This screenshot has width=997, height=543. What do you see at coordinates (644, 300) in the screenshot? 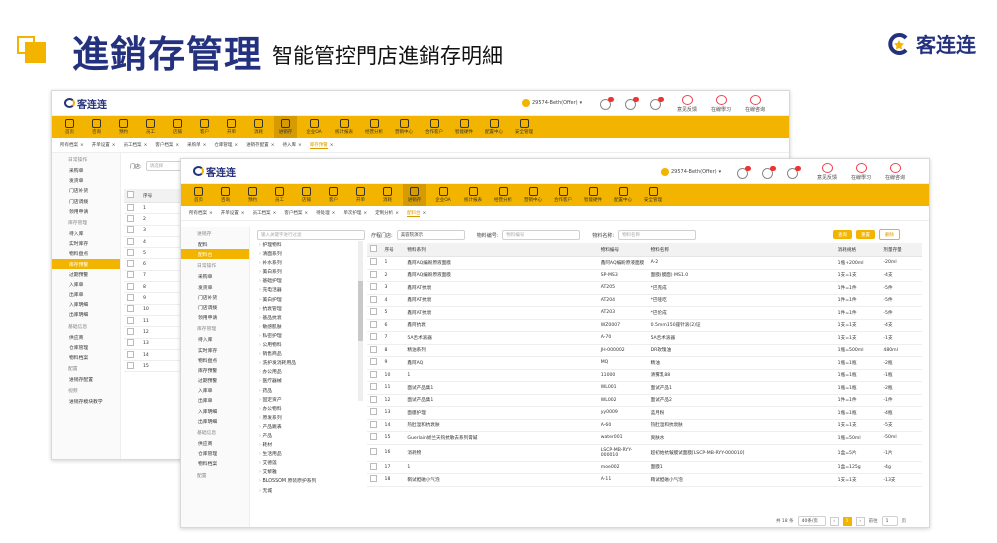
I see `table-row: 4 鑫阿AT抗衰 AT204 *巴哑吃 1件=1件 -5件` at bounding box center [644, 300].